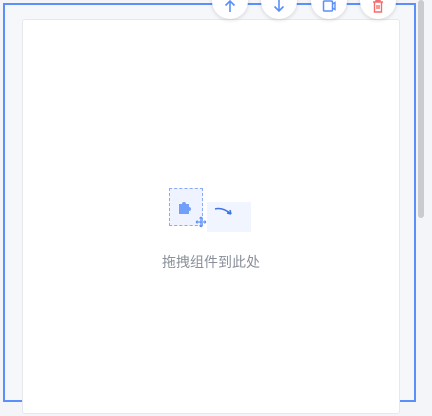 The image size is (432, 416). I want to click on arrow-down-icon, so click(279, 6).